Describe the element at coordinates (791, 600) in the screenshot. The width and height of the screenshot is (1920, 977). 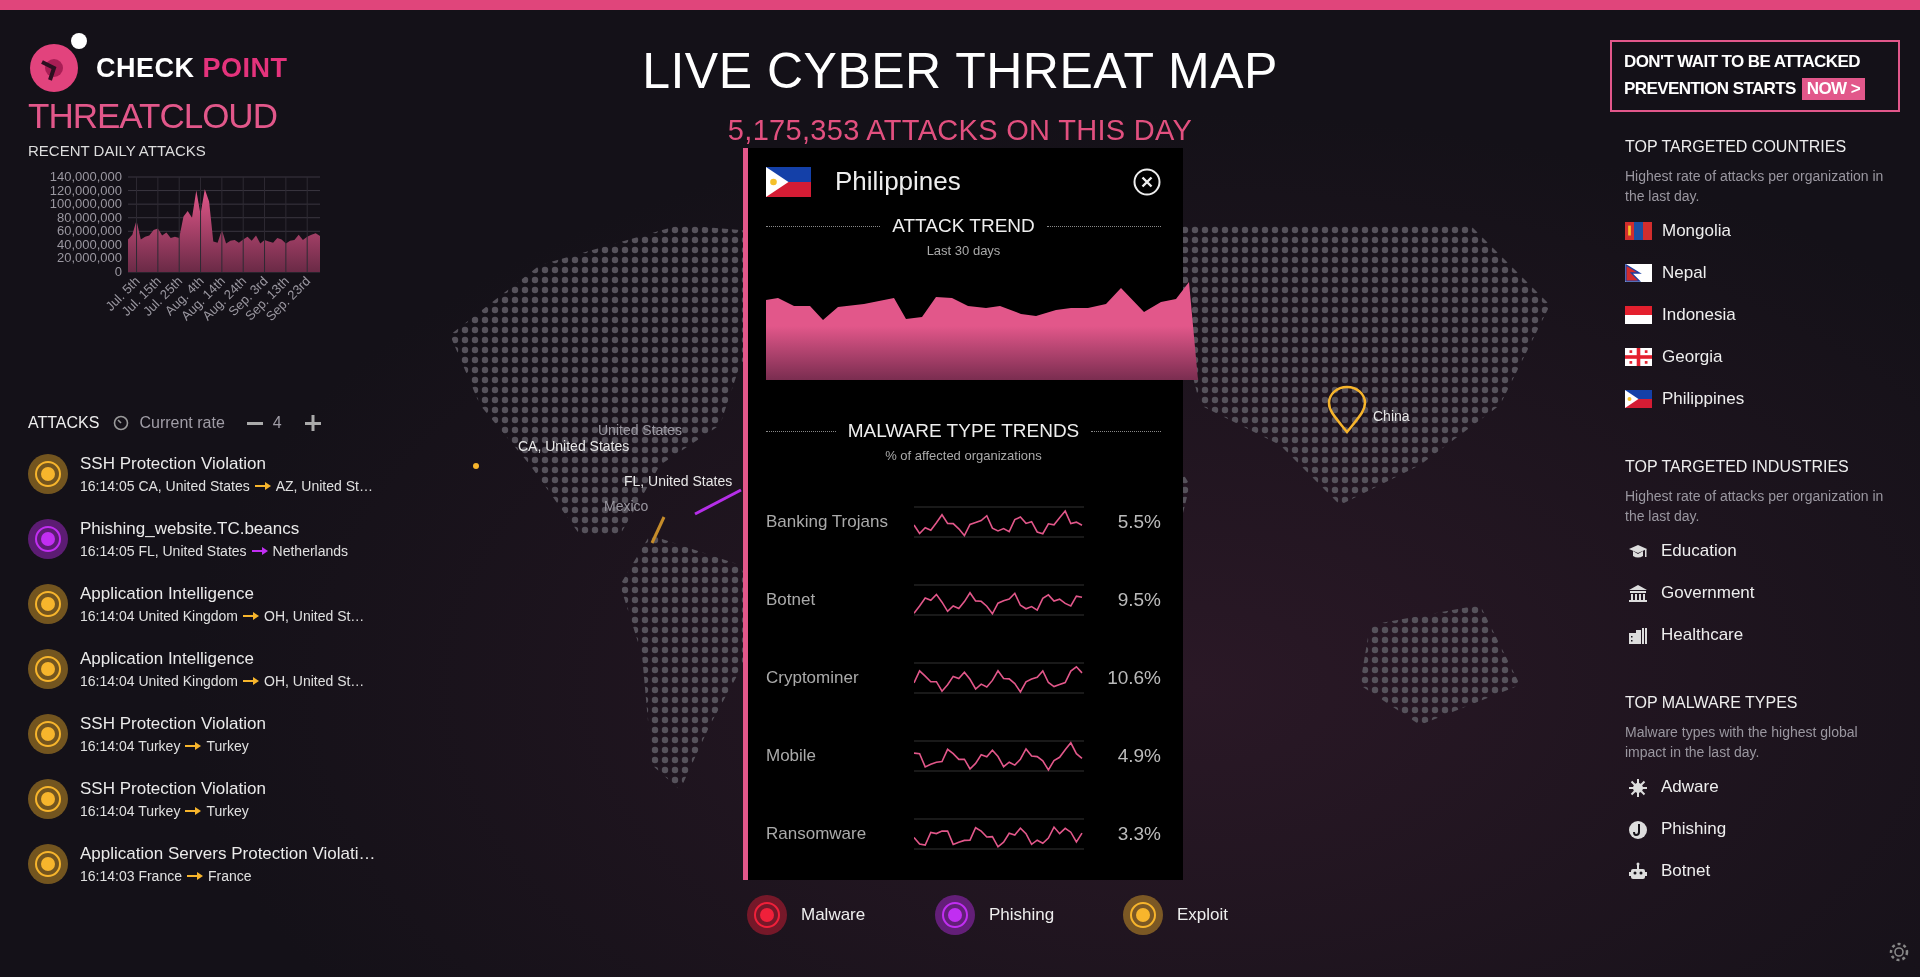
I see `malware-name: Botnet` at that location.